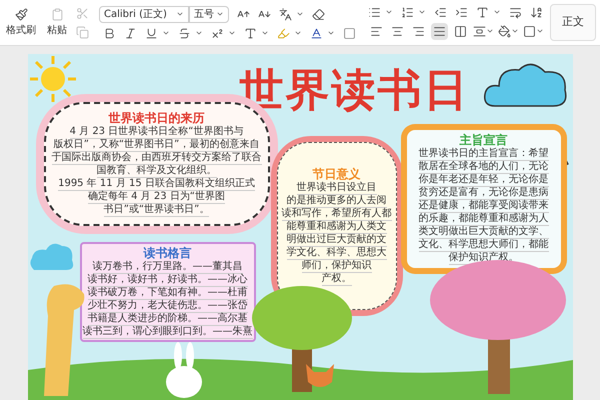  I want to click on indent-icon, so click(461, 12).